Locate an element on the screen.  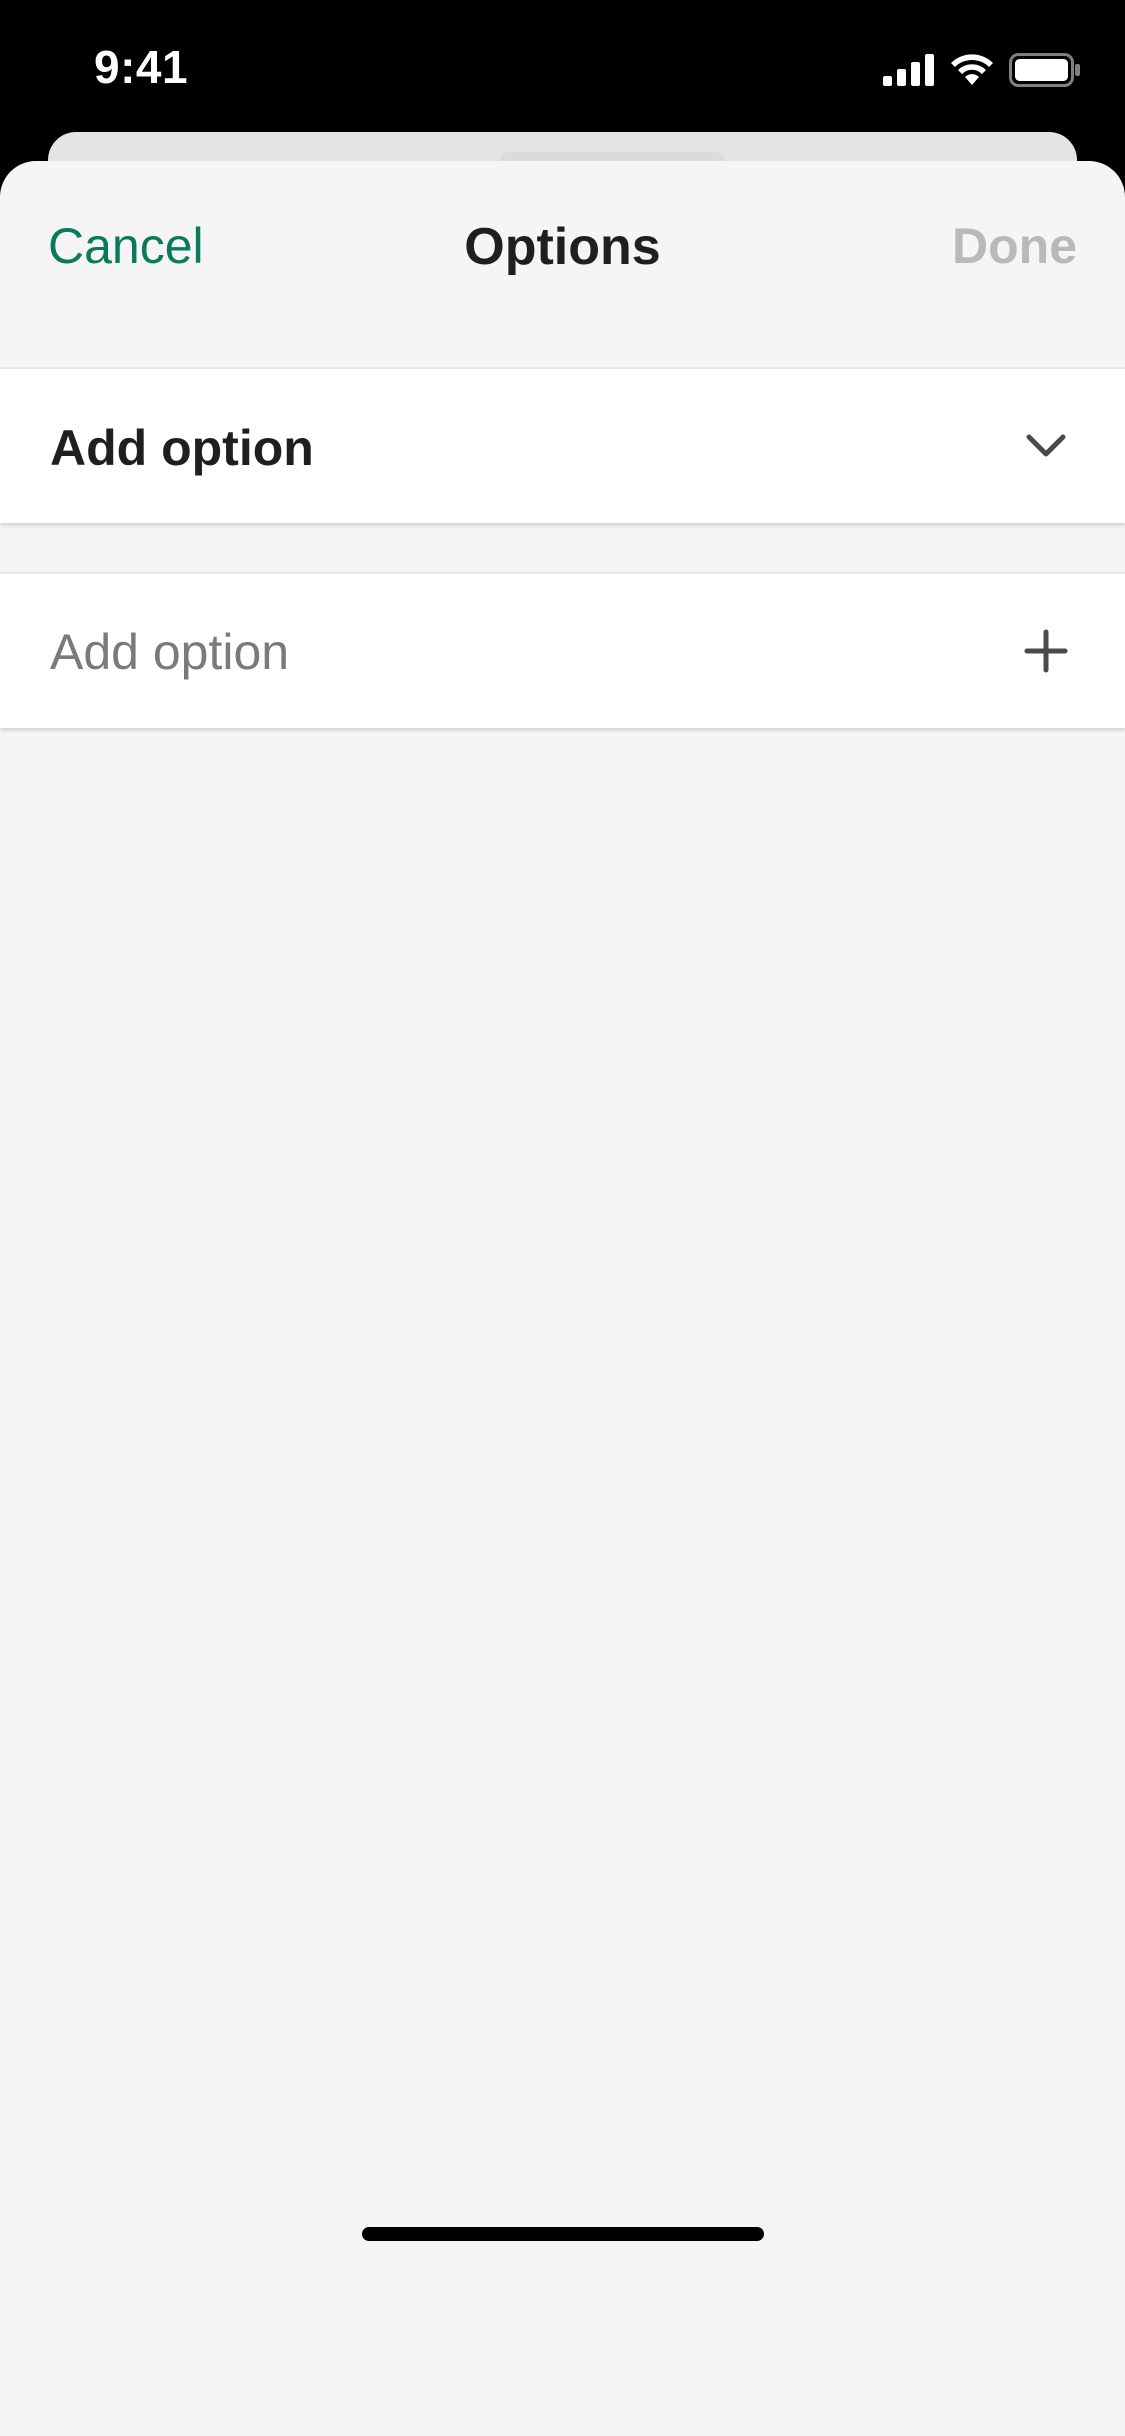
battery-icon is located at coordinates (1044, 70).